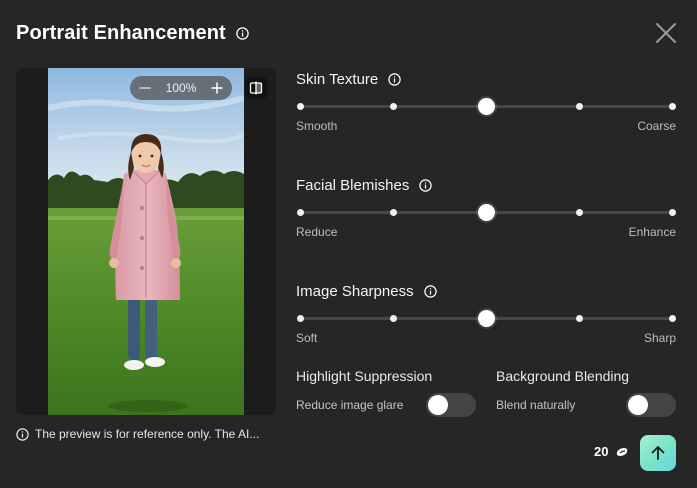 This screenshot has width=697, height=488. I want to click on credit-amount: 20, so click(601, 451).